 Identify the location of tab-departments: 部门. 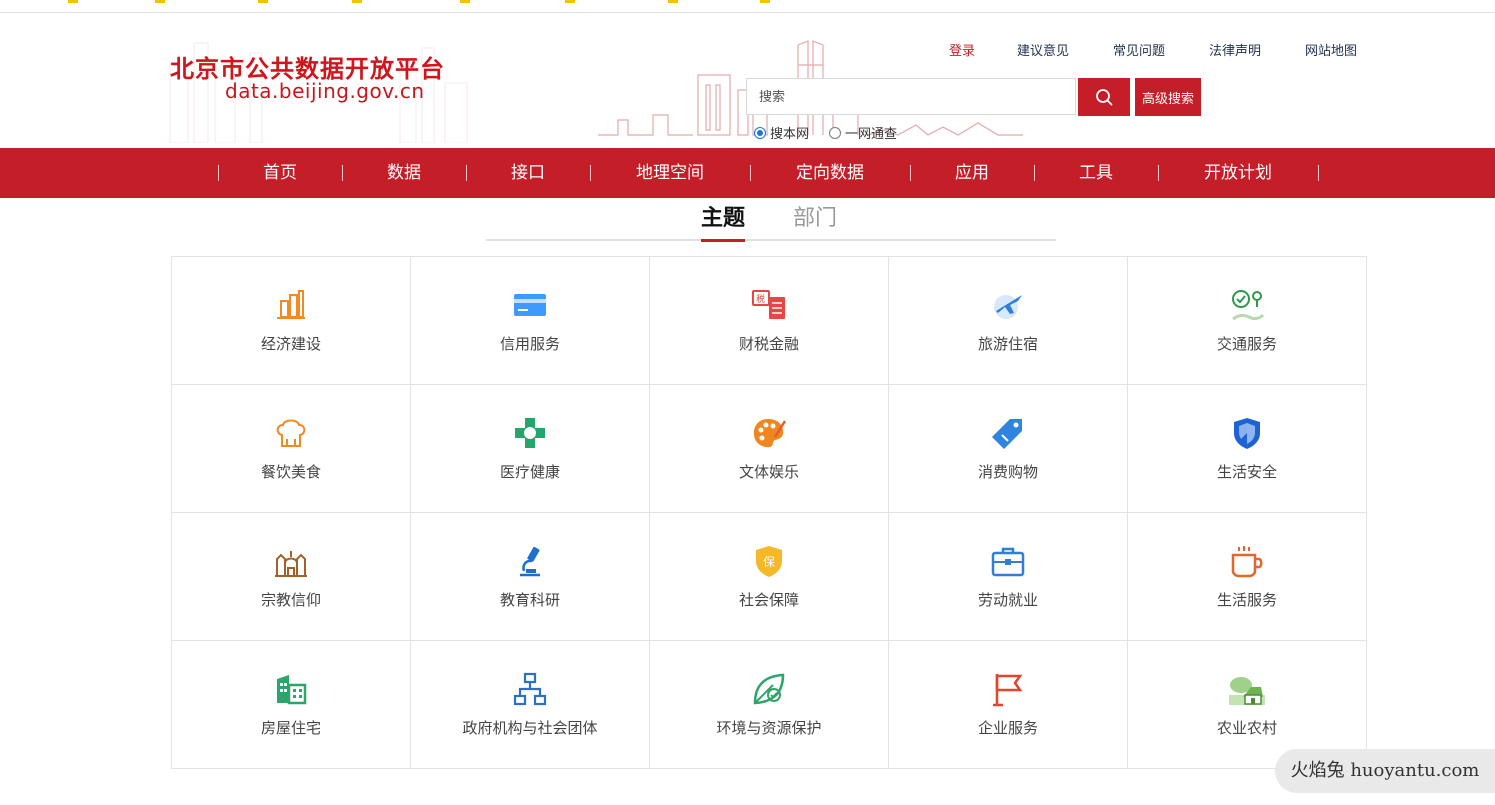
(815, 216).